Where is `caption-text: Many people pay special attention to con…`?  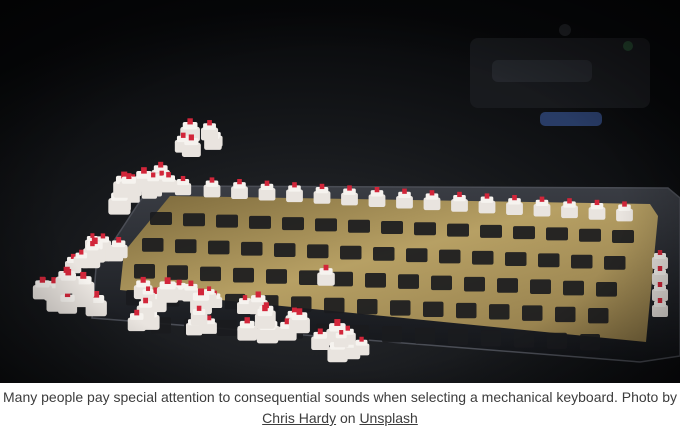
caption-text: Many people pay special attention to con… is located at coordinates (340, 397).